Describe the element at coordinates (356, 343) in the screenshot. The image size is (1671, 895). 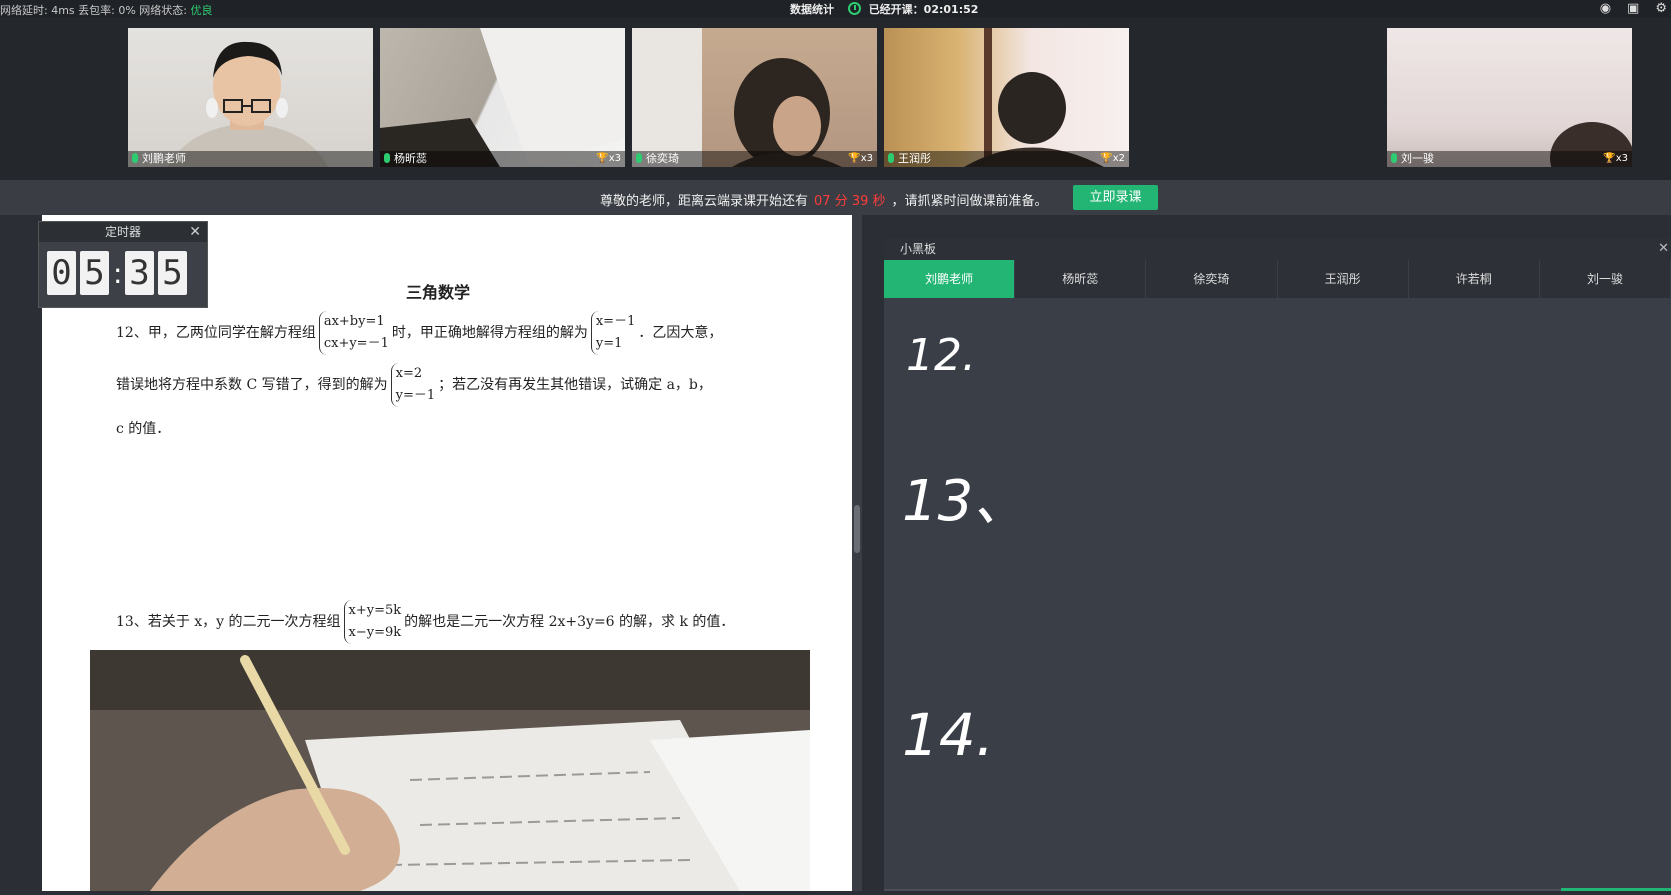
I see `equation: cx+y=－1` at that location.